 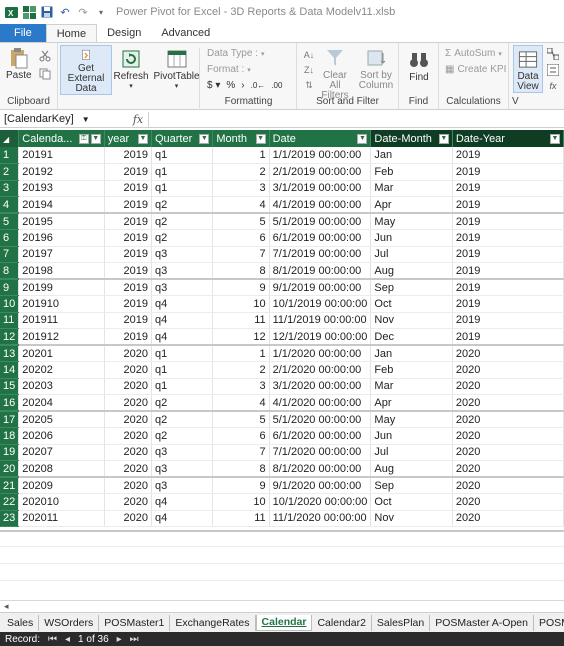 I want to click on row-number: 4, so click(x=10, y=205).